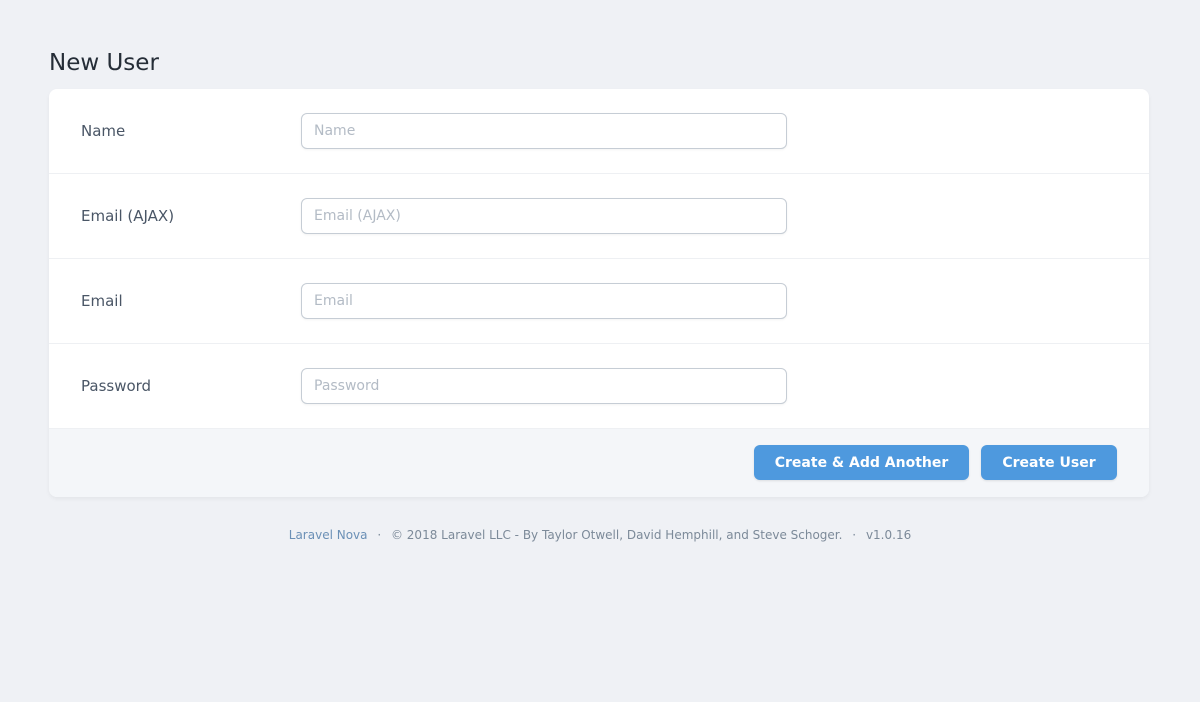  Describe the element at coordinates (888, 535) in the screenshot. I see `footer-version: v1.0.16` at that location.